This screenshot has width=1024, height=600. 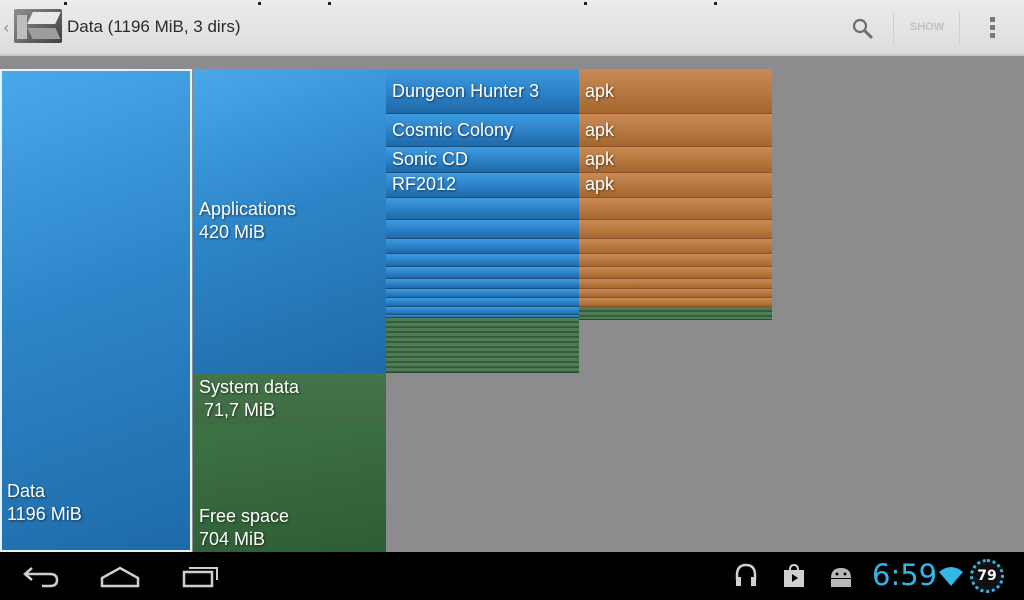 I want to click on applications-label: Applications 420 MiB, so click(x=248, y=220).